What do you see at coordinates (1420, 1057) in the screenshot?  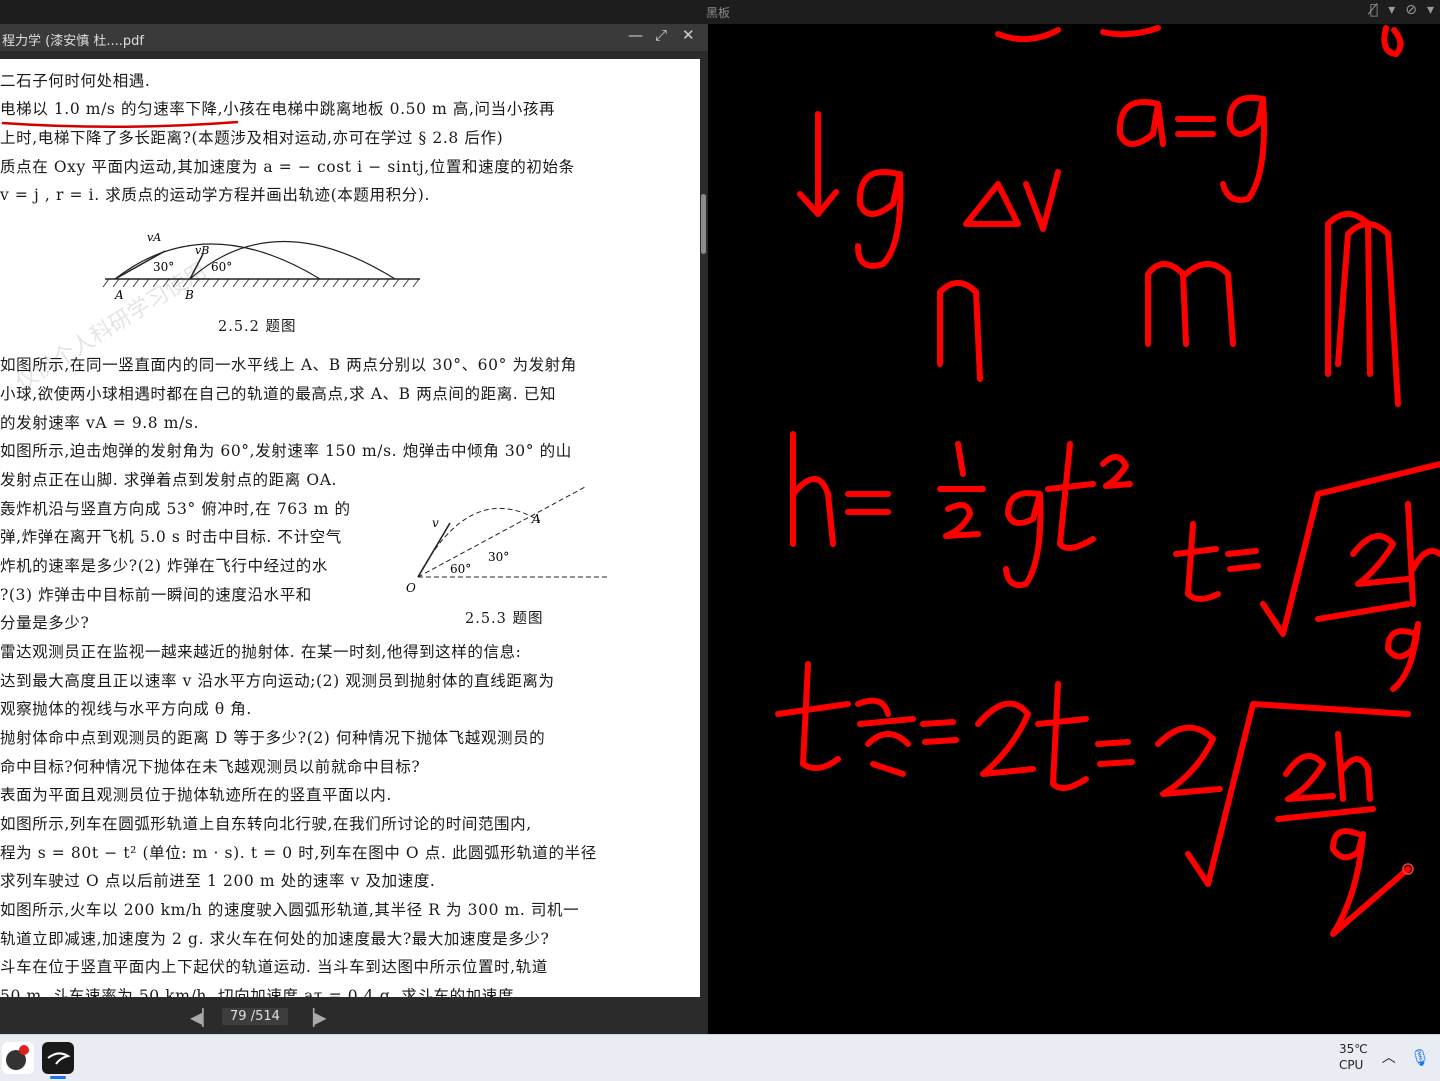 I see `microphone-icon: 🎙` at bounding box center [1420, 1057].